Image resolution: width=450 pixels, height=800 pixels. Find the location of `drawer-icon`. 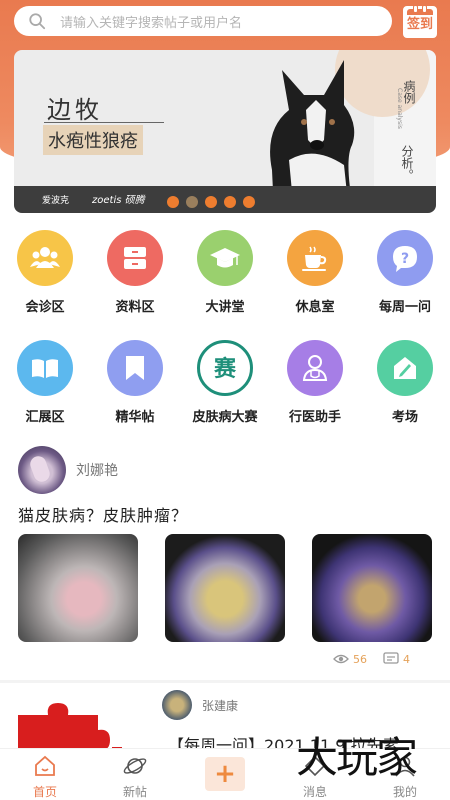

drawer-icon is located at coordinates (135, 258).